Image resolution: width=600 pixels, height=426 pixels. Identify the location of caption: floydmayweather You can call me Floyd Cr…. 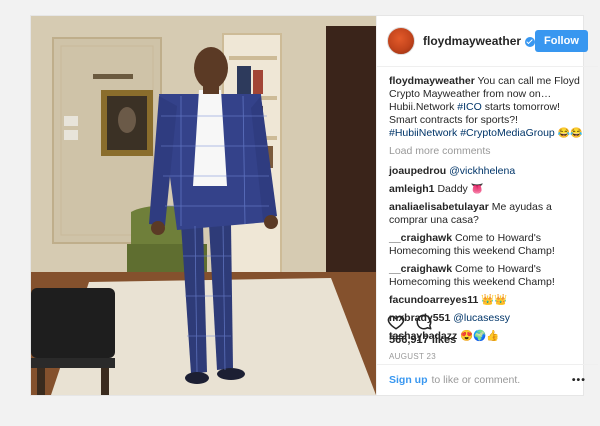
(488, 107).